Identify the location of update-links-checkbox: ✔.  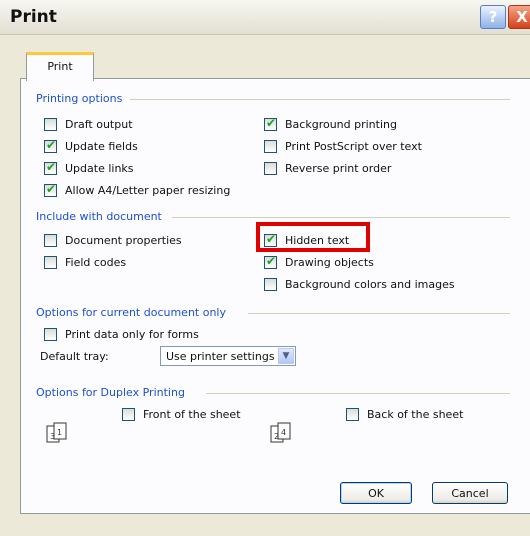
(50, 167).